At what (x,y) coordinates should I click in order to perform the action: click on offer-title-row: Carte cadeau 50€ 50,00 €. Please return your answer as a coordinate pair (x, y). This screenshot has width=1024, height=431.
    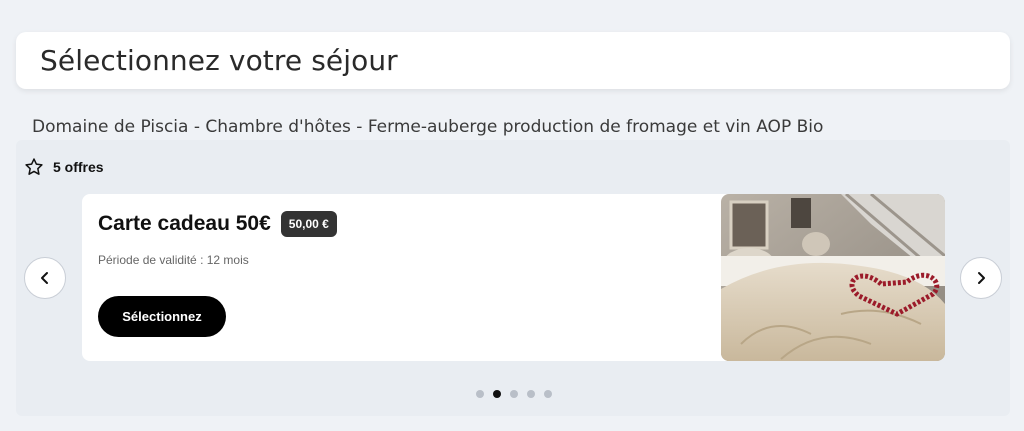
    Looking at the image, I should click on (217, 224).